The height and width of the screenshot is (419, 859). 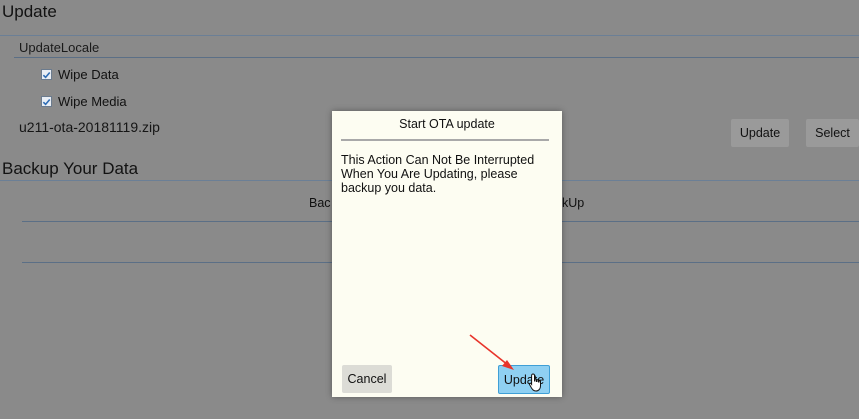 I want to click on update-locale-label: UpdateLocale, so click(x=59, y=47).